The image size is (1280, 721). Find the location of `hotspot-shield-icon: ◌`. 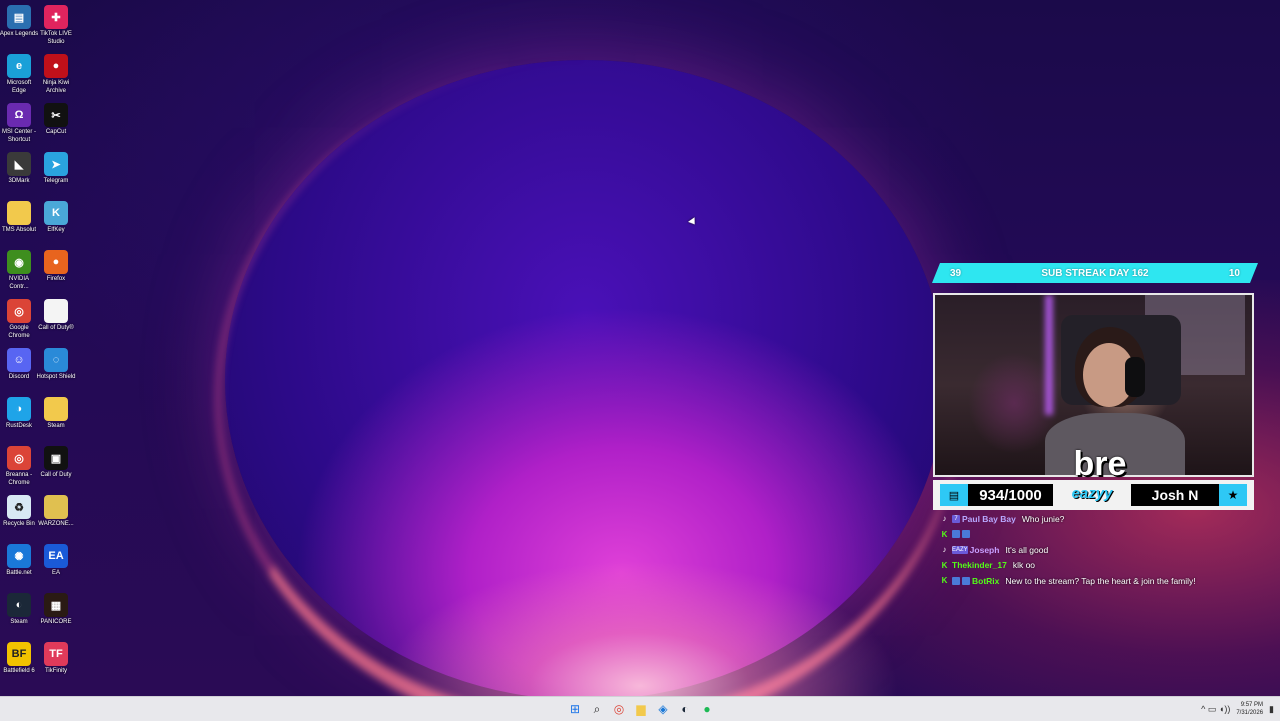

hotspot-shield-icon: ◌ is located at coordinates (56, 360).